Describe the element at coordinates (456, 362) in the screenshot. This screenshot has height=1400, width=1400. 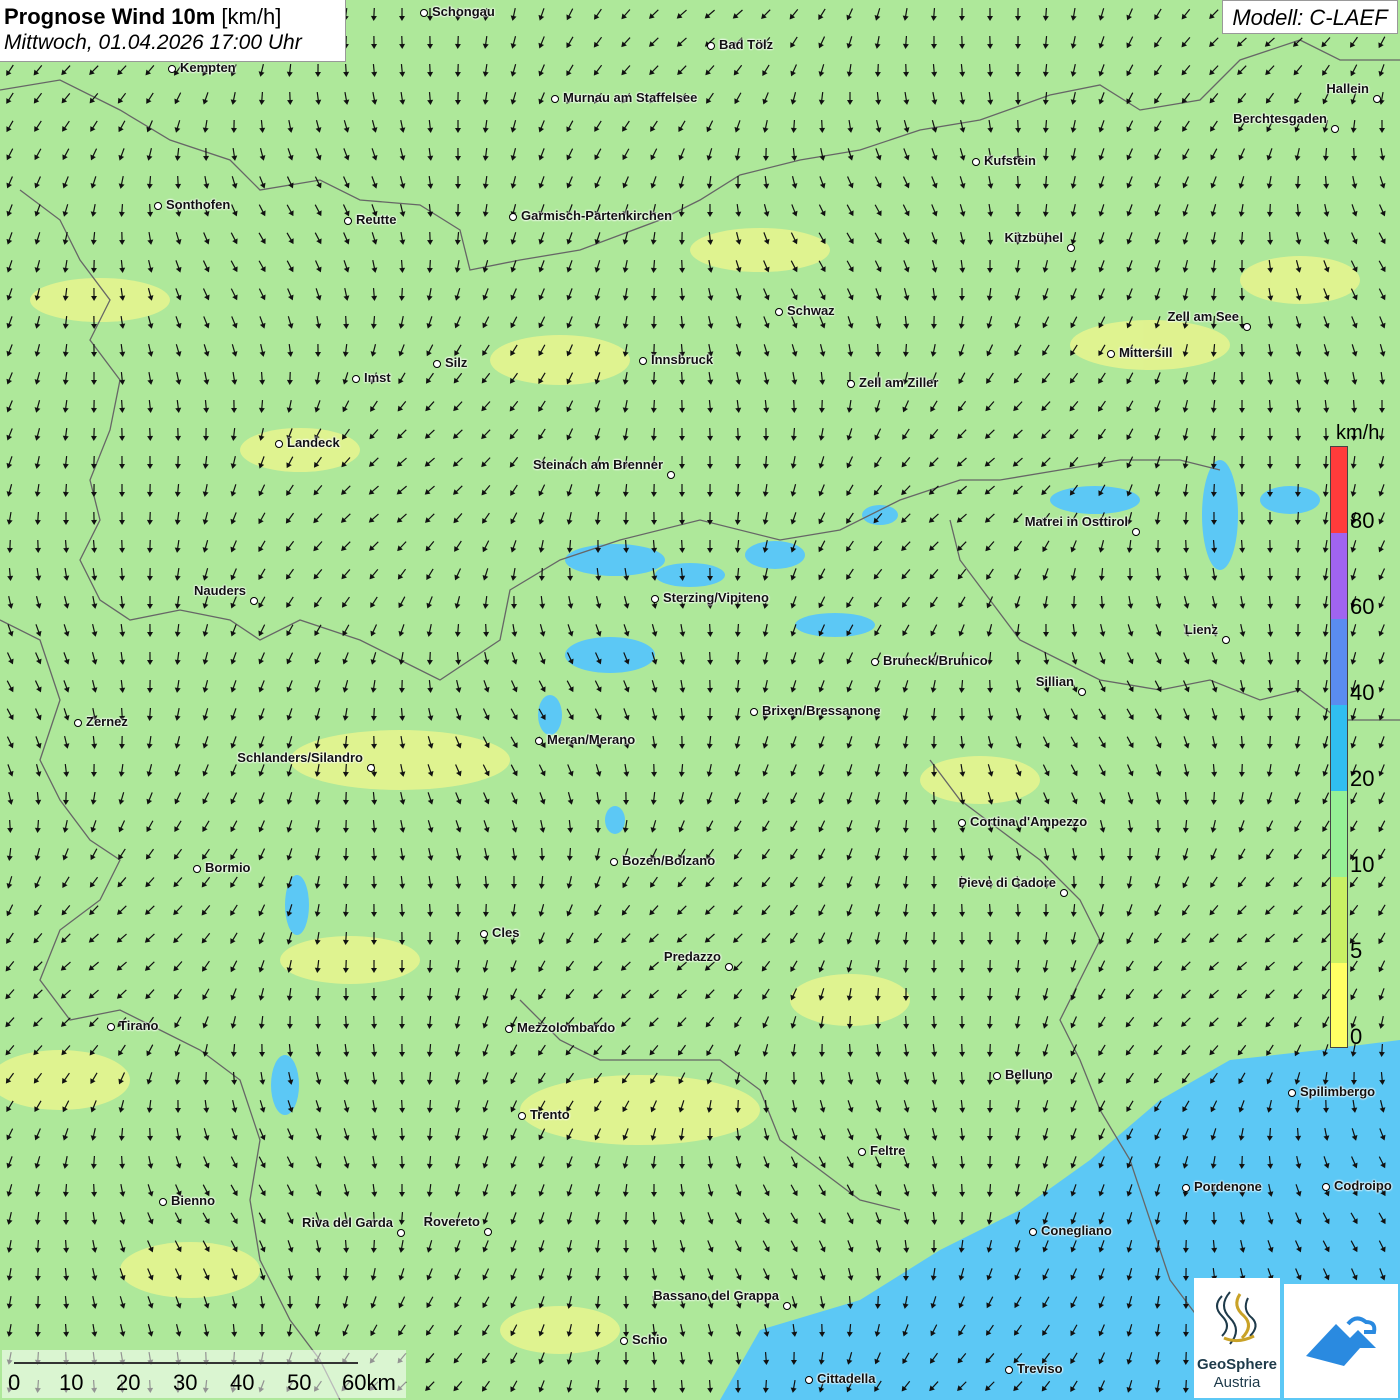
I see `place-label: Silz` at that location.